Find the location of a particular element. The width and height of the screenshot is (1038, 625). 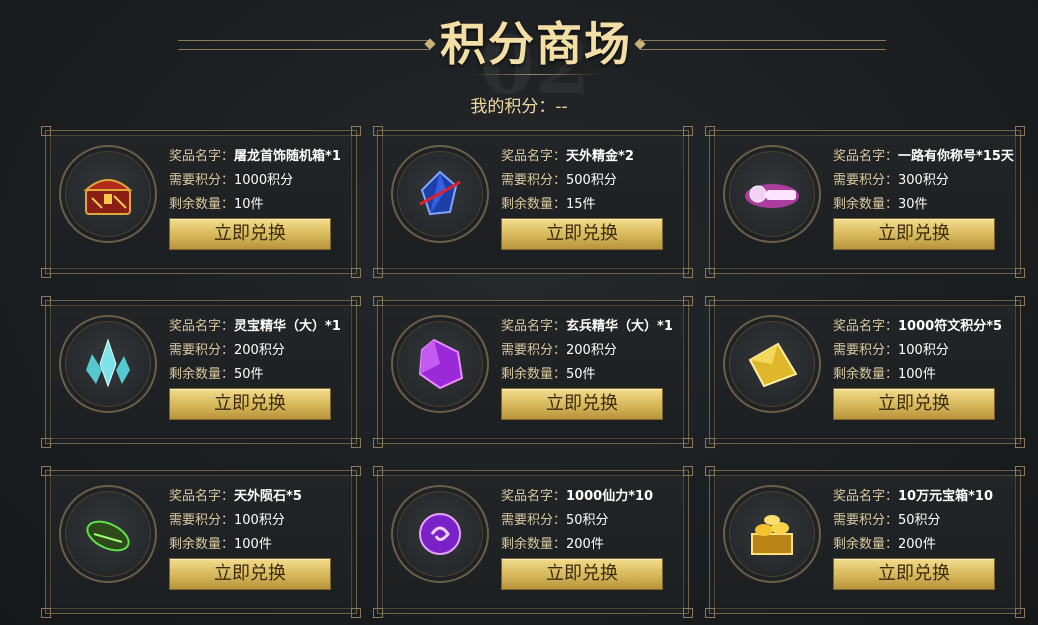

prize-name: 一路有你称号*15天 is located at coordinates (956, 156).